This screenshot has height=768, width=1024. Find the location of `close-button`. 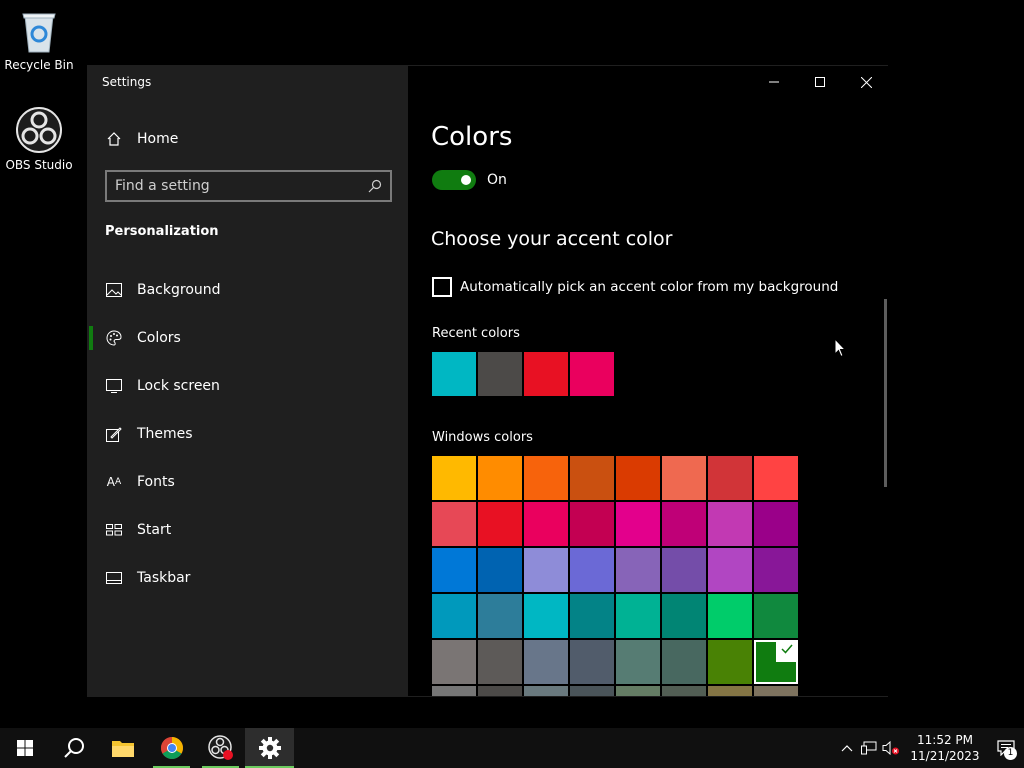

close-button is located at coordinates (866, 82).